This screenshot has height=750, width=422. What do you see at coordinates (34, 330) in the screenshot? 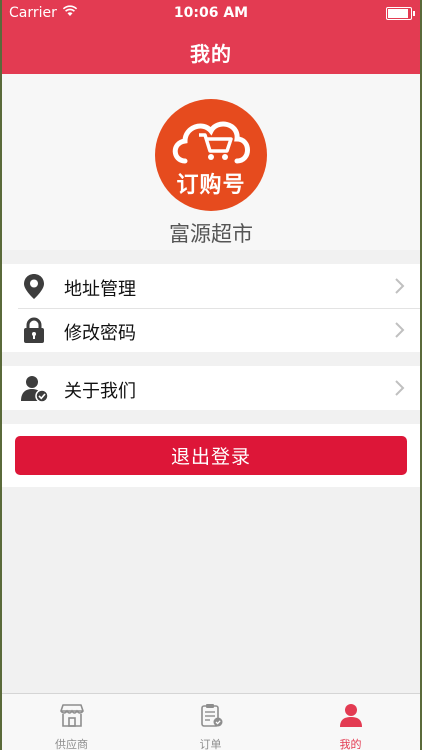
I see `lock-icon` at bounding box center [34, 330].